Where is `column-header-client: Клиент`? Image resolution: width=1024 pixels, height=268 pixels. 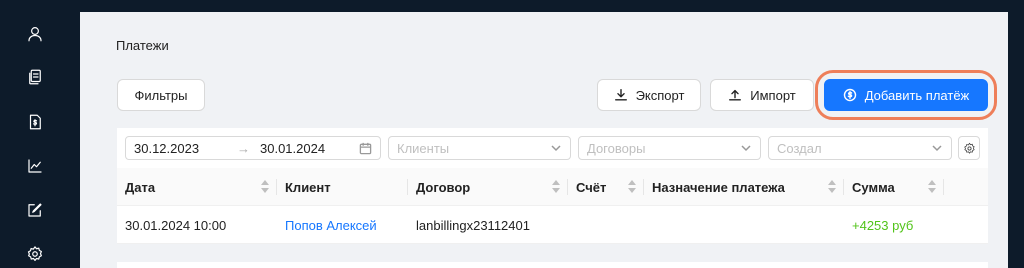 column-header-client: Клиент is located at coordinates (342, 187).